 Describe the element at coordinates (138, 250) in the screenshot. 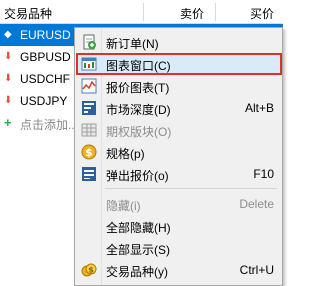

I see `menu-item-label: 全部显示(S)` at that location.